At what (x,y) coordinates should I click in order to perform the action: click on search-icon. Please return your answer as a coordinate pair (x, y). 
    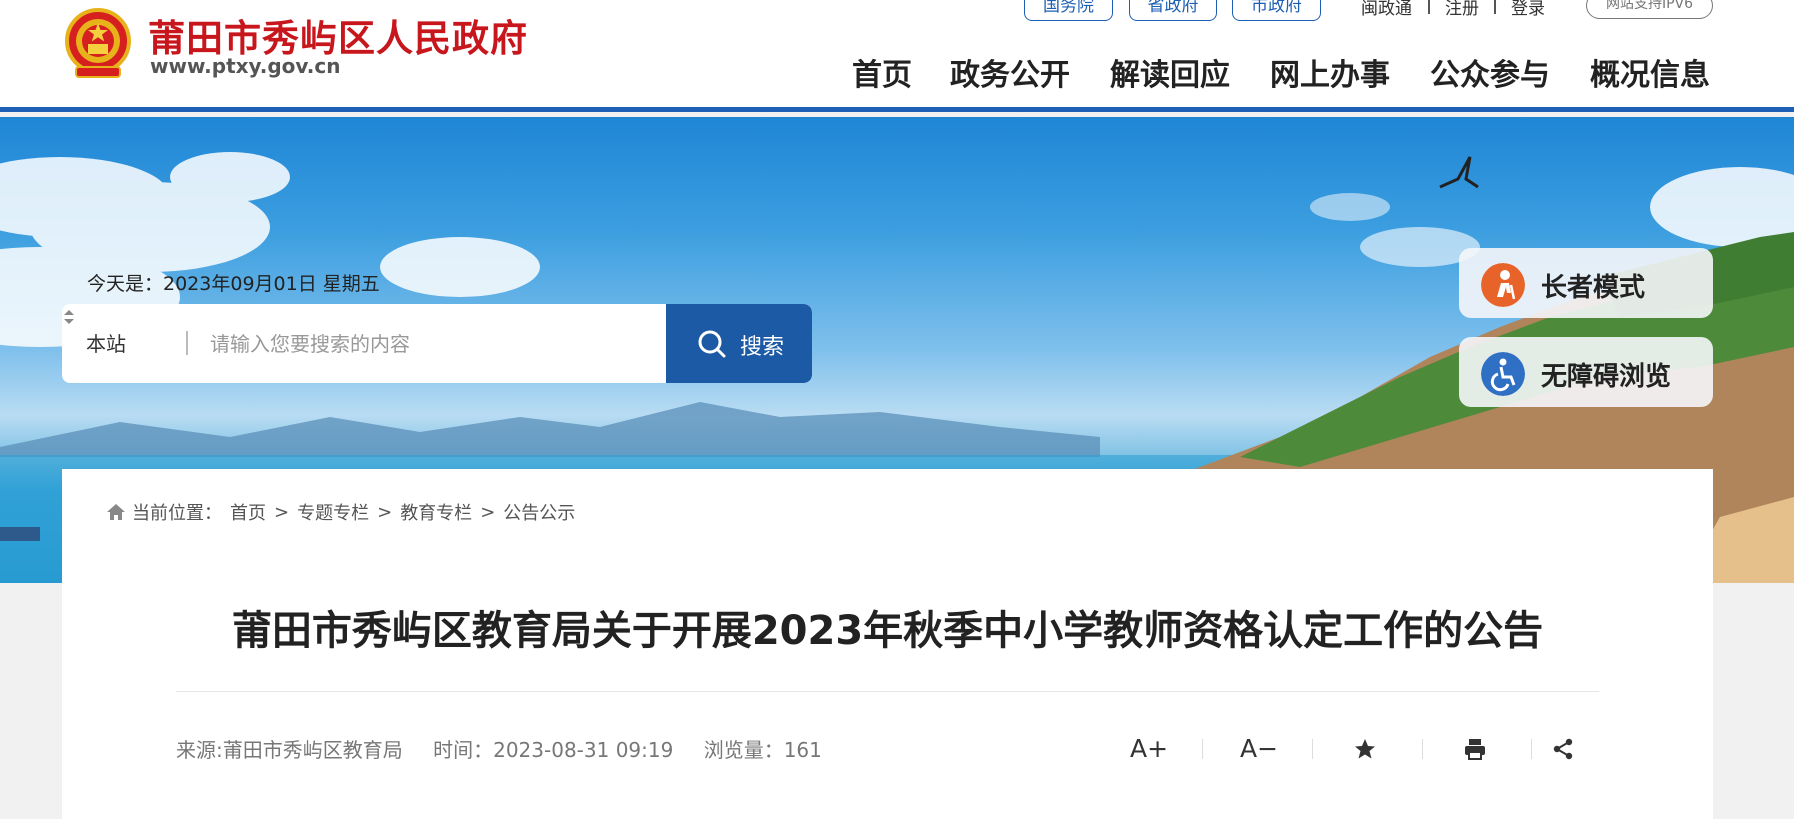
    Looking at the image, I should click on (712, 344).